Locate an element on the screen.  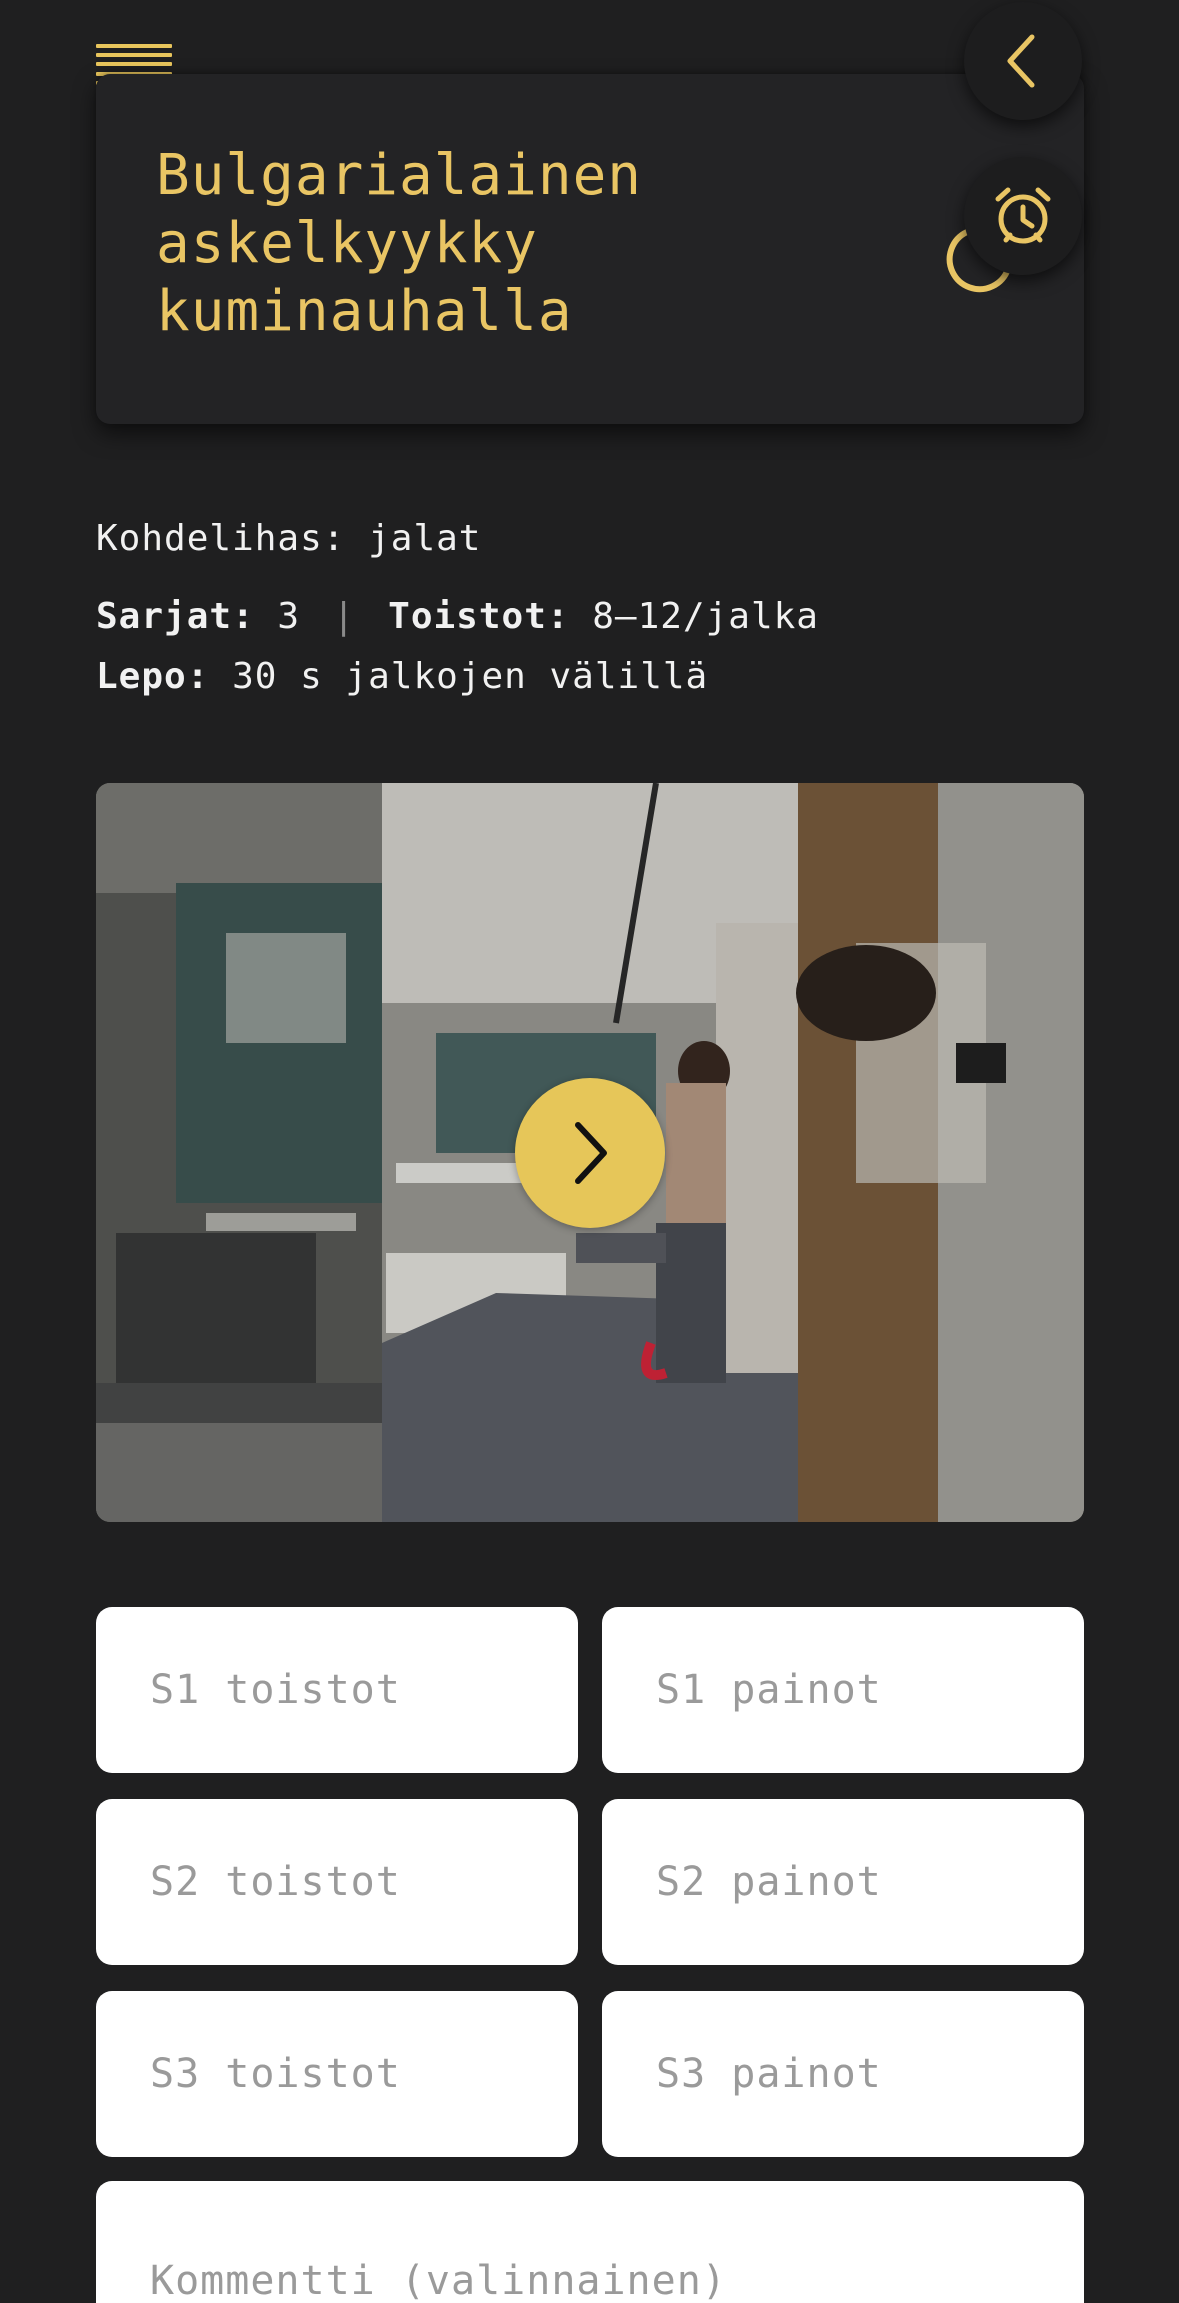
sets-value: 3 is located at coordinates (289, 616).